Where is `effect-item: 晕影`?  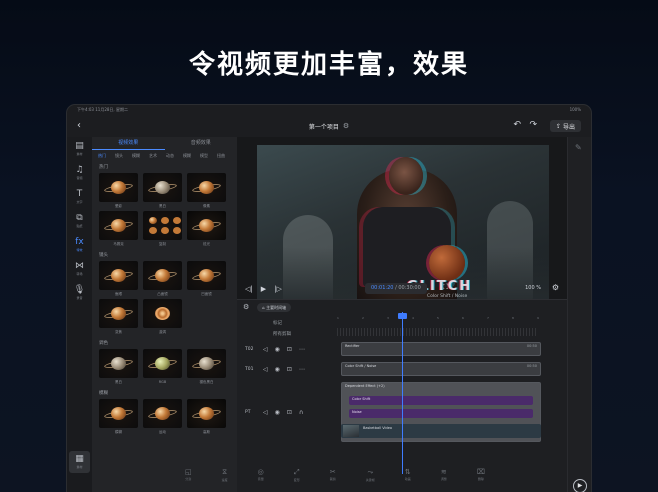
effect-item: 晕影 is located at coordinates (118, 191).